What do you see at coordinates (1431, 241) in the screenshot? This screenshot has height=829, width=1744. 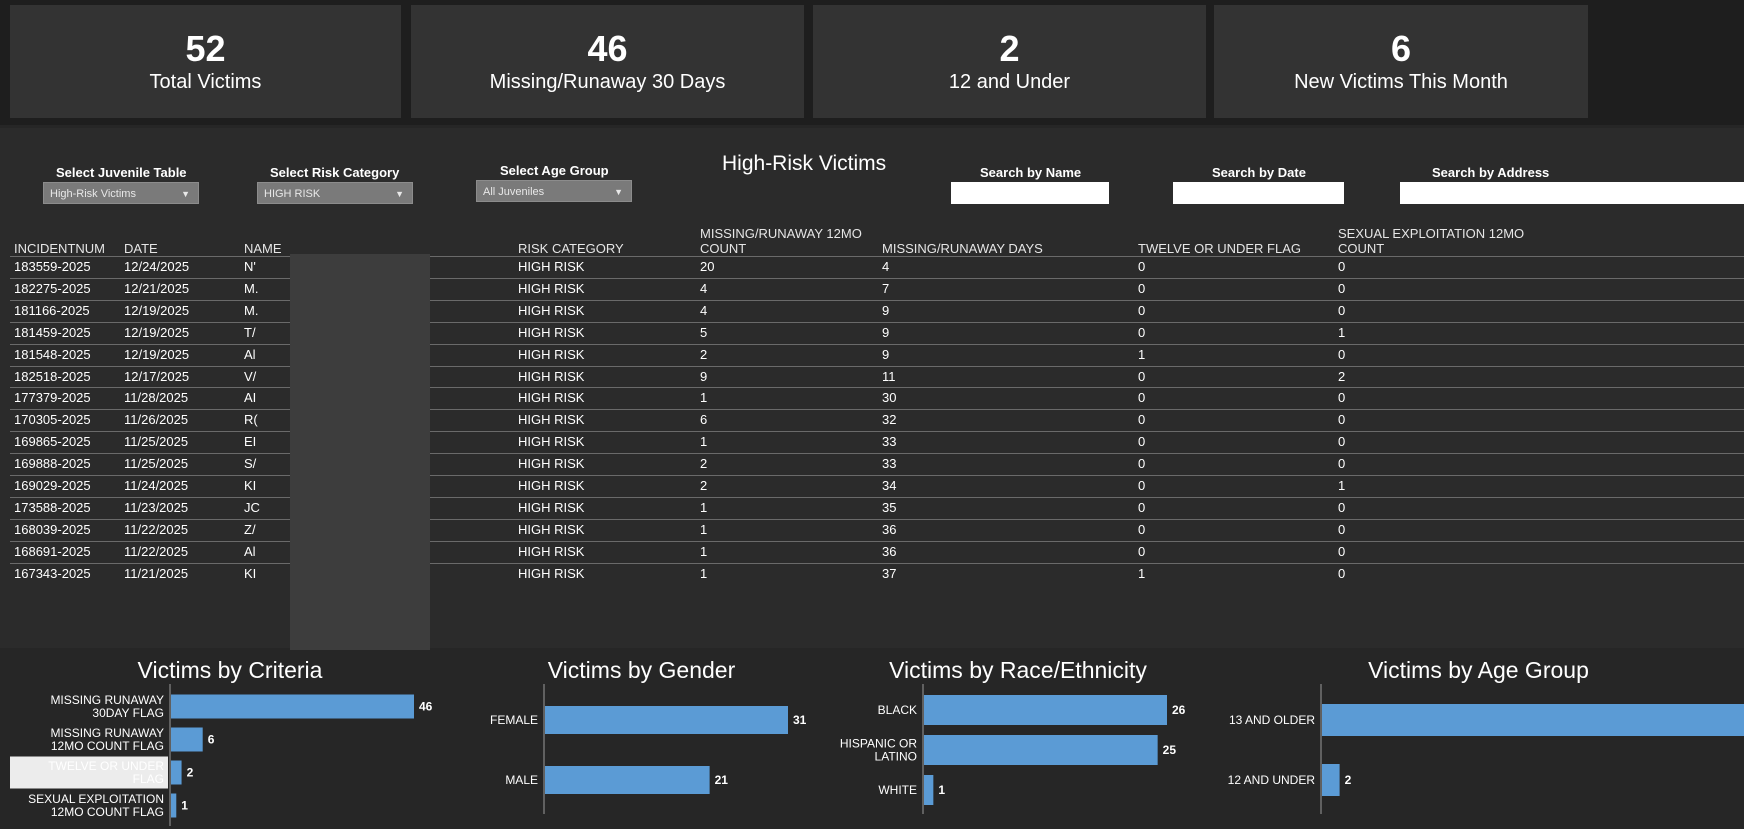 I see `col-header-se-12mo-count: SEXUAL EXPLOITATION 12MO COUNT` at bounding box center [1431, 241].